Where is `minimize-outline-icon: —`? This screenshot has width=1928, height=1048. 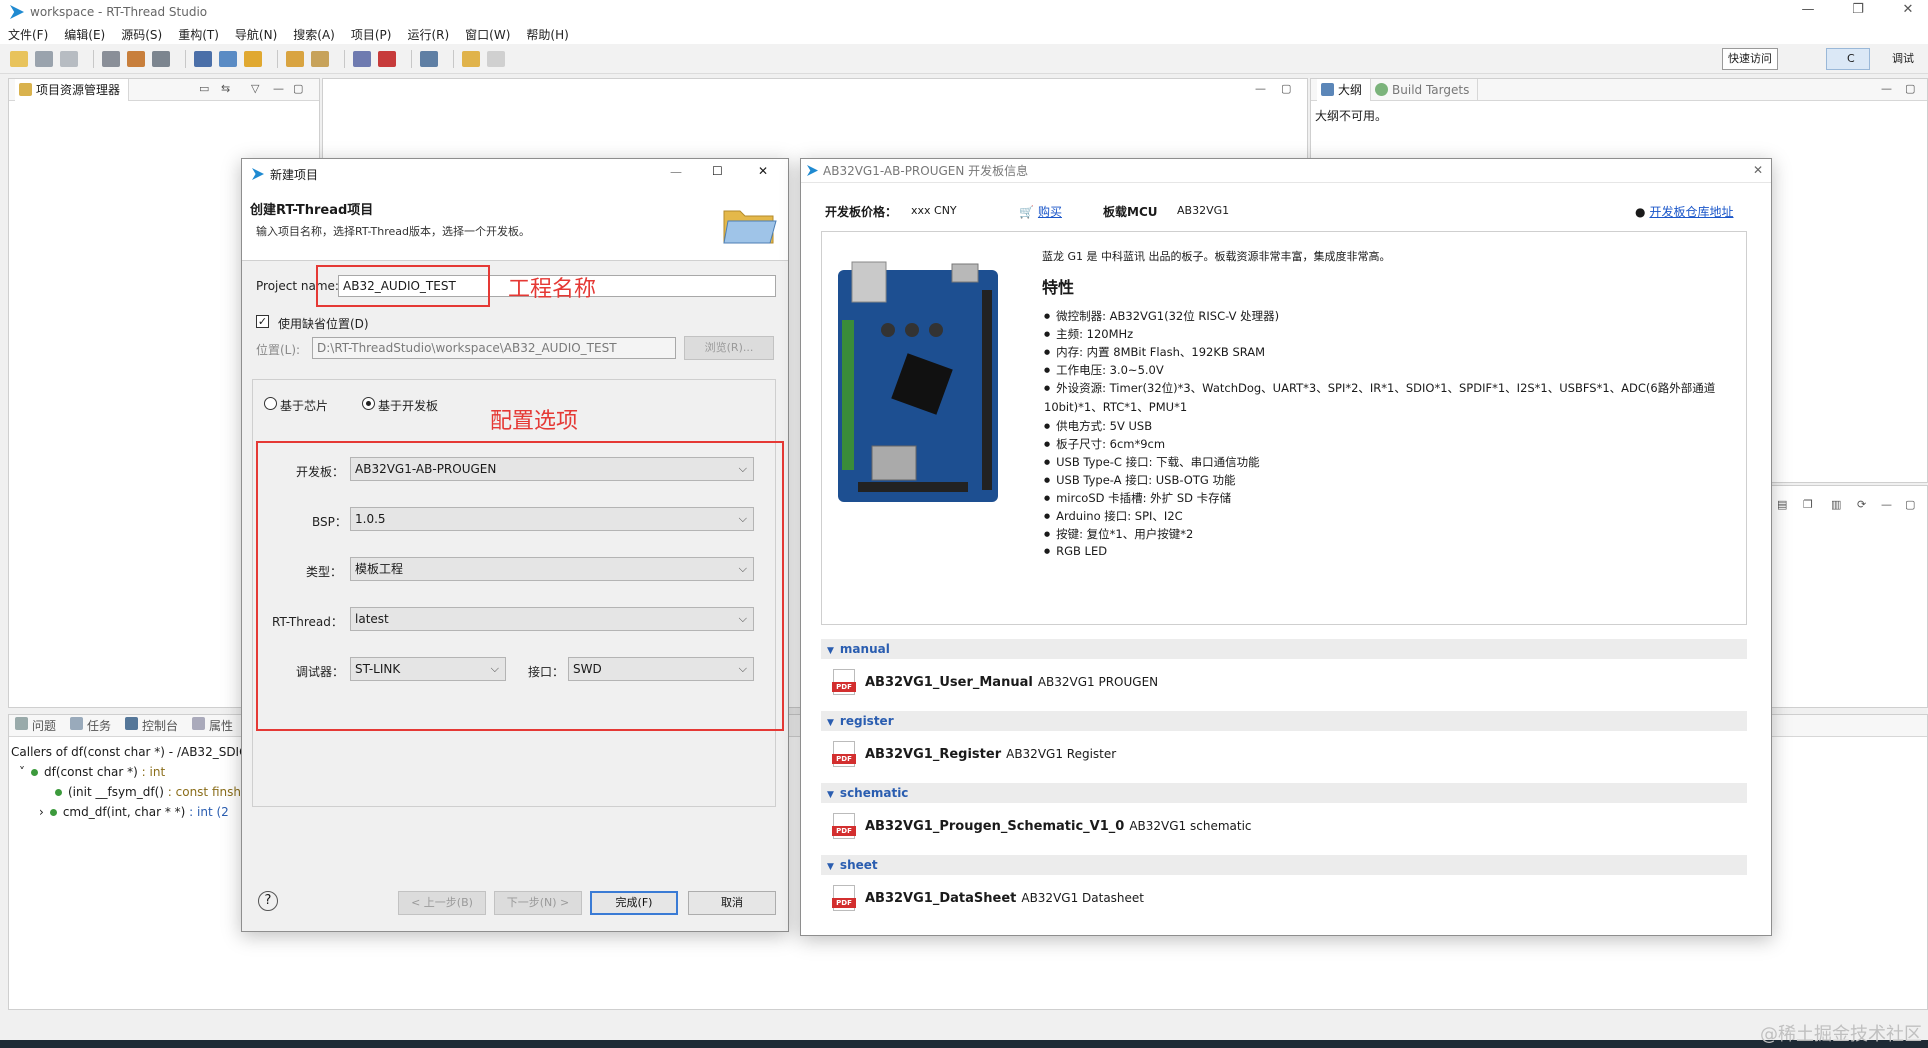 minimize-outline-icon: — is located at coordinates (1886, 88).